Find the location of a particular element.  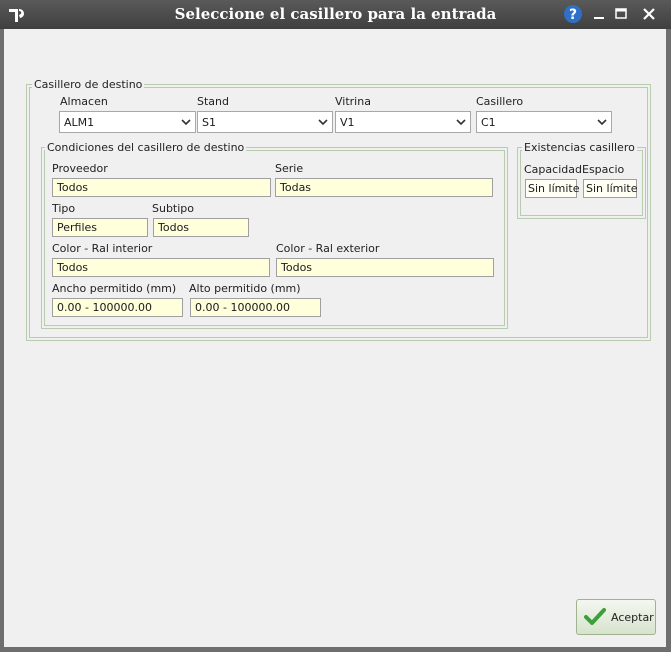

accept-label: Aceptar is located at coordinates (632, 617).